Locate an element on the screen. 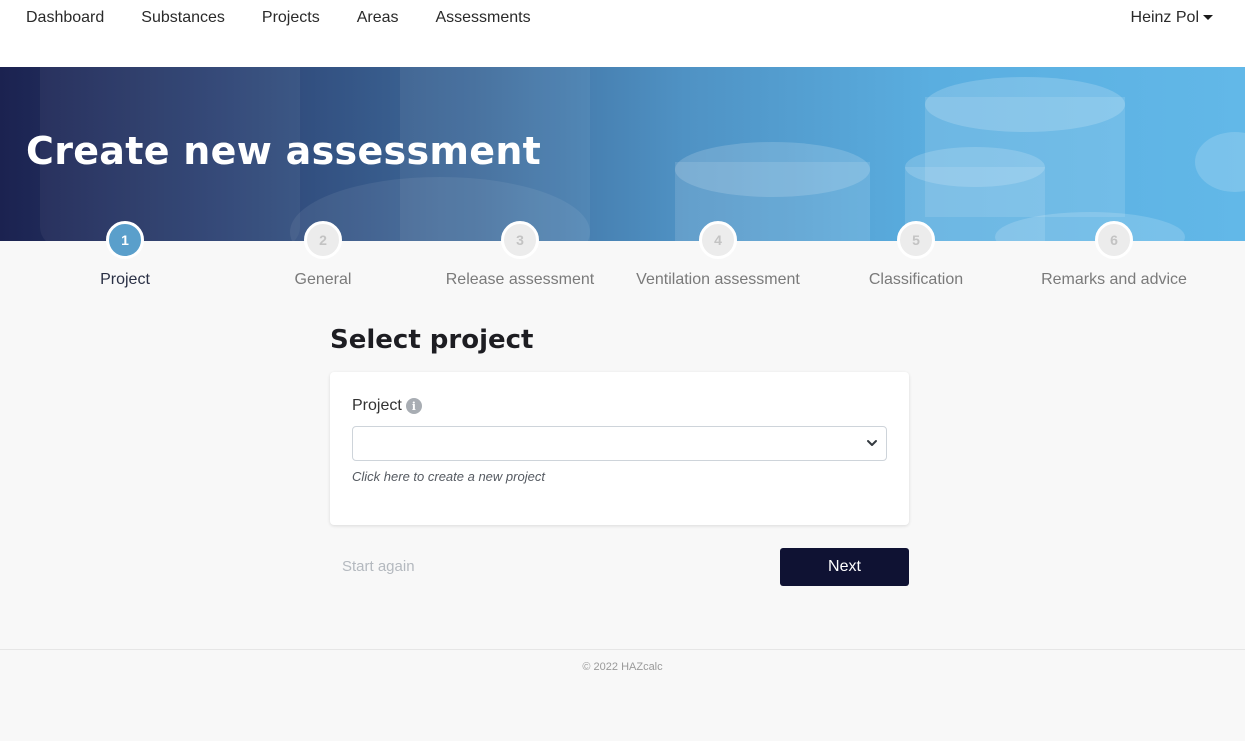 Image resolution: width=1245 pixels, height=741 pixels. info-icon: i is located at coordinates (413, 406).